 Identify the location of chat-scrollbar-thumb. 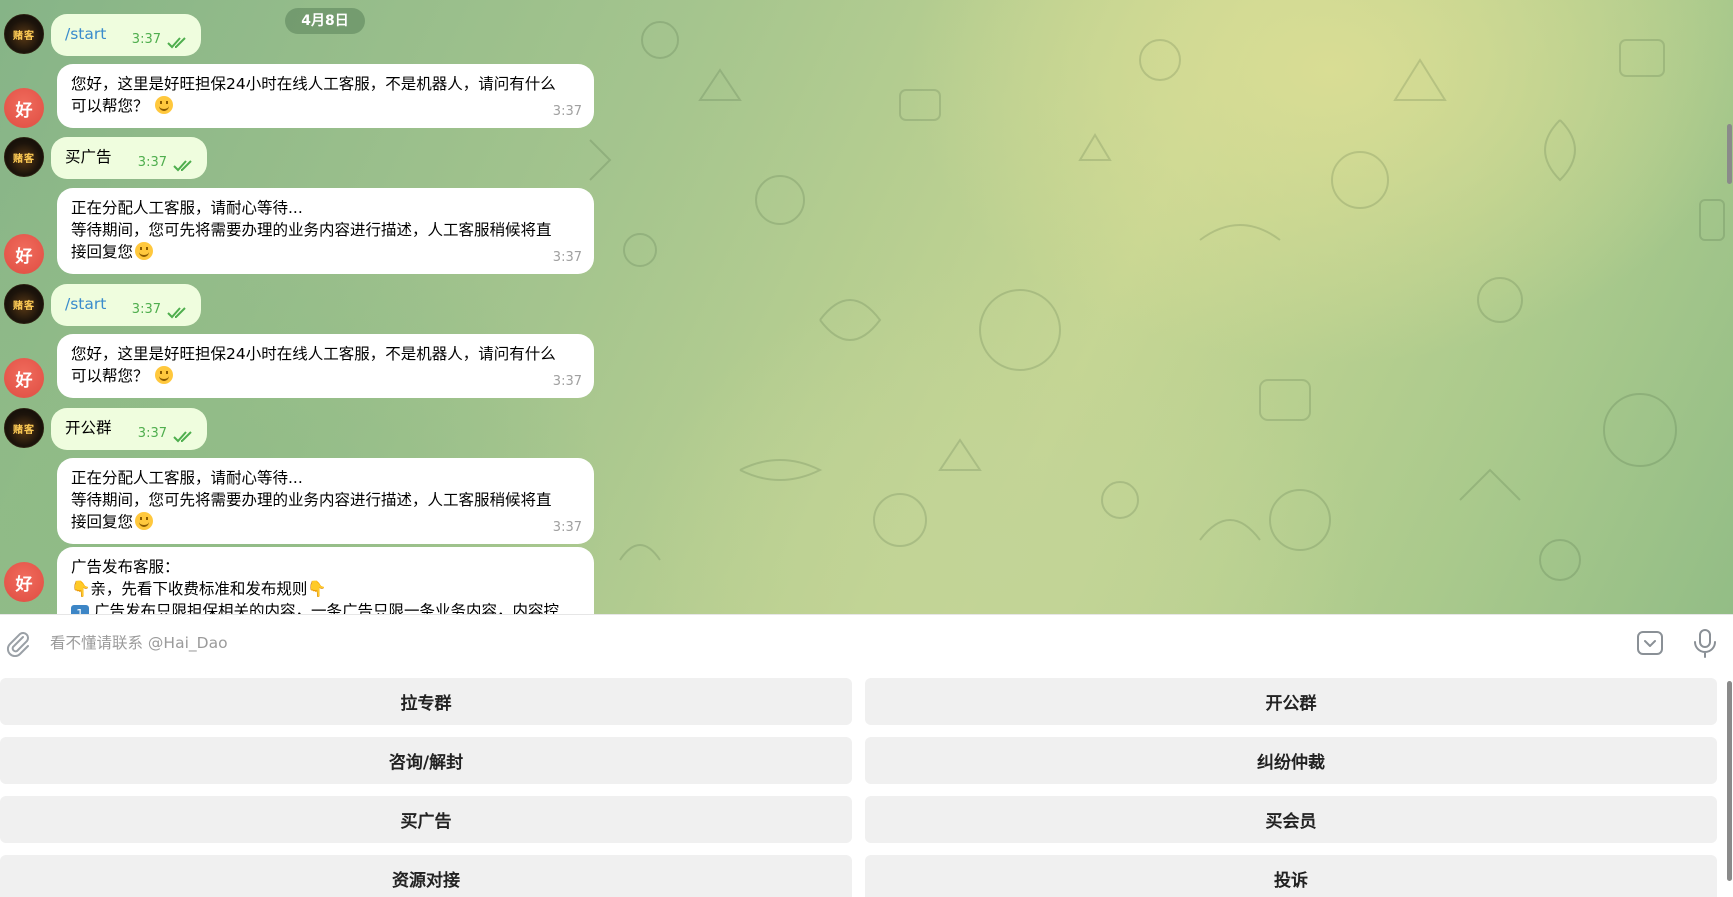
(1729, 154).